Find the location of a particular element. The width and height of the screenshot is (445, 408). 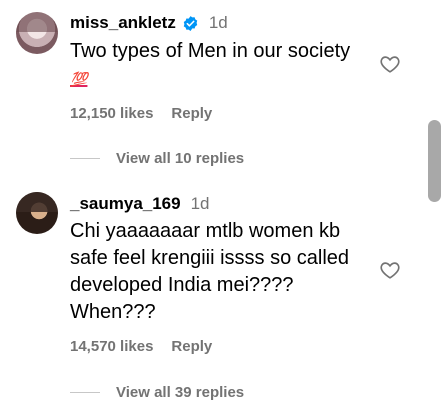

hundred-points-emoji: 💯 is located at coordinates (79, 79).